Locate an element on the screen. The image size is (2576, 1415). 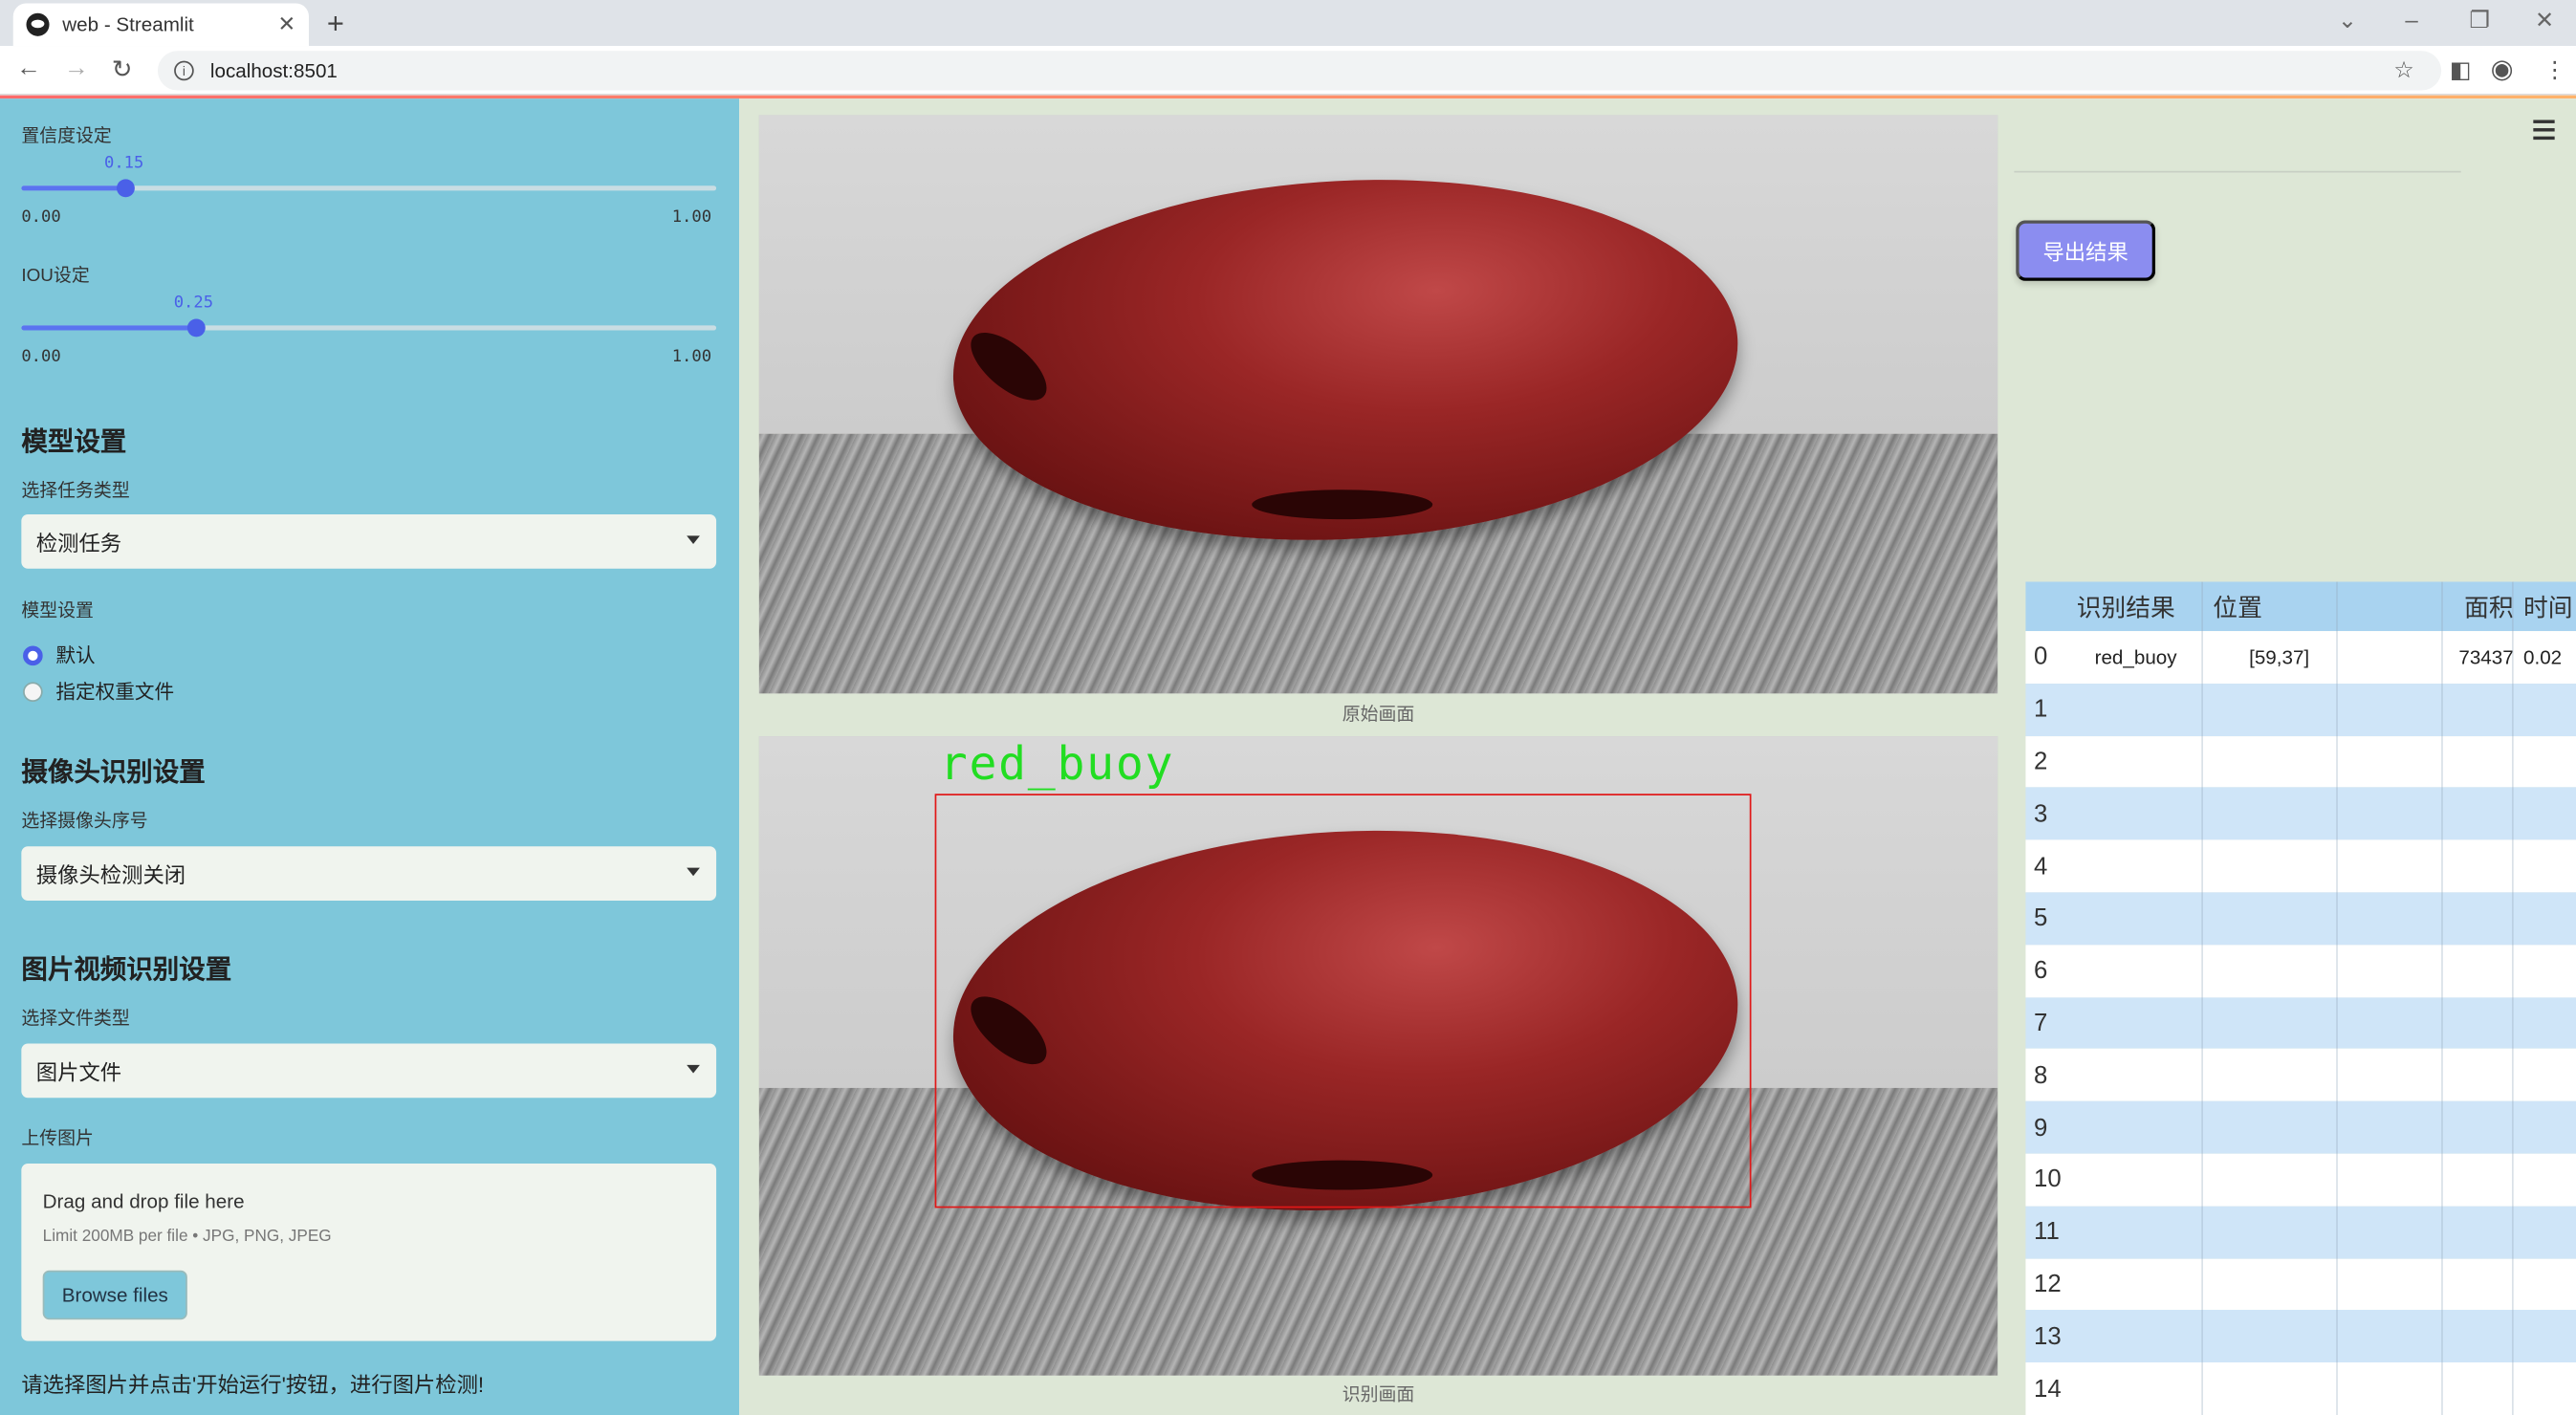
upload-limit-text: Limit 200MB per file • JPG, PNG, JPEG is located at coordinates (187, 1237).